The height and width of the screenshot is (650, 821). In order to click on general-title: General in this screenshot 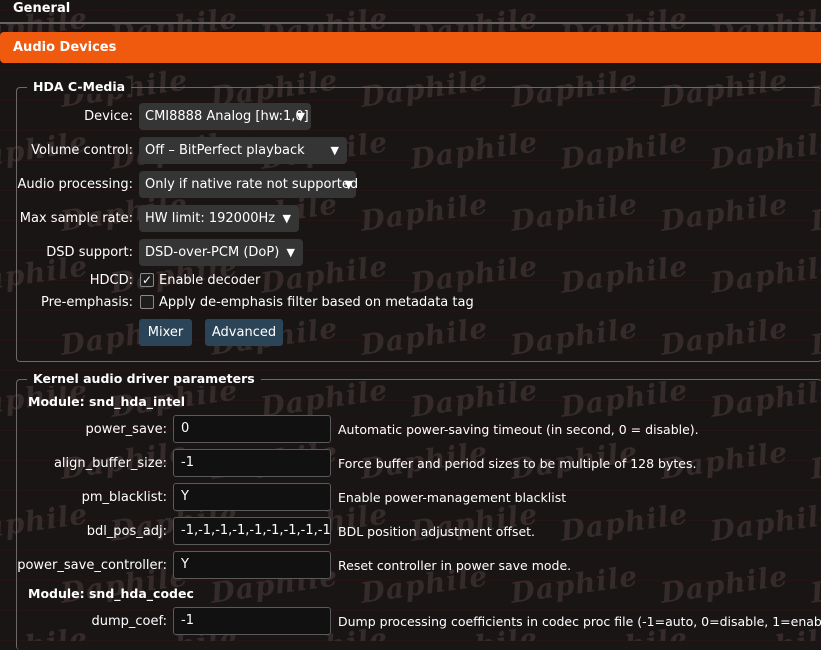, I will do `click(42, 8)`.